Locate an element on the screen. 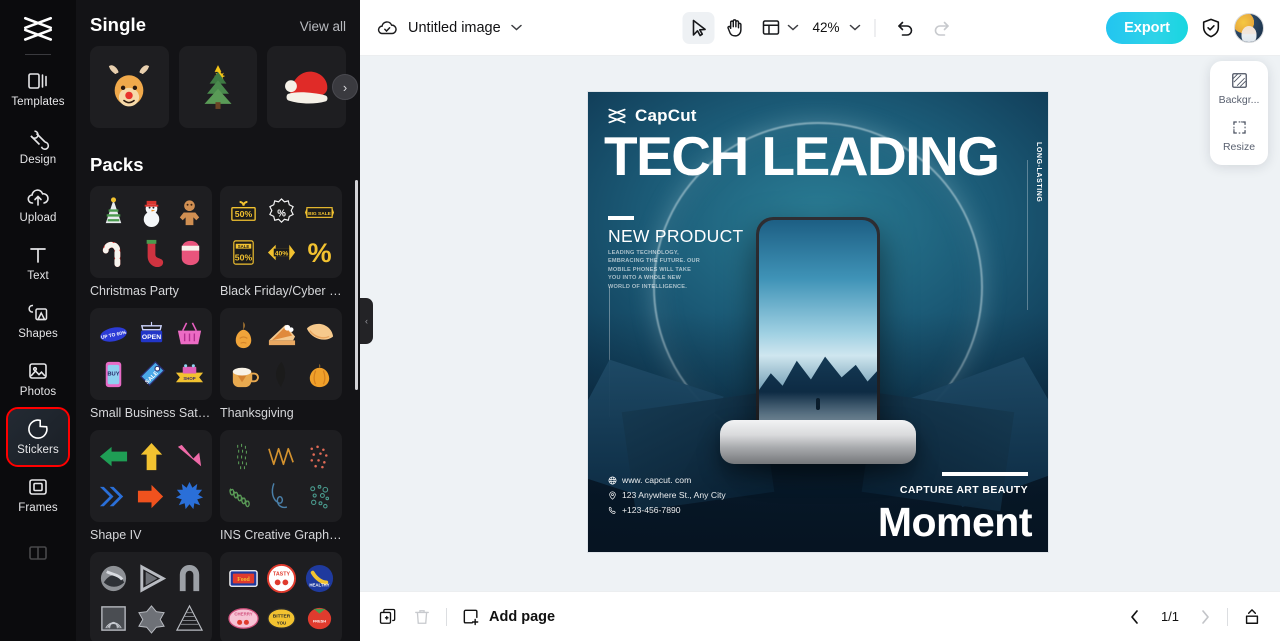 The width and height of the screenshot is (1280, 641). add-page-button: Add page is located at coordinates (508, 617).